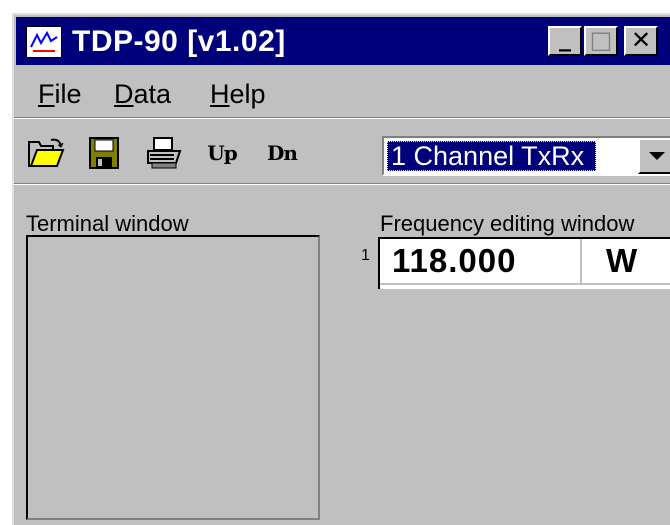 The height and width of the screenshot is (525, 670). What do you see at coordinates (44, 42) in the screenshot?
I see `app-icon` at bounding box center [44, 42].